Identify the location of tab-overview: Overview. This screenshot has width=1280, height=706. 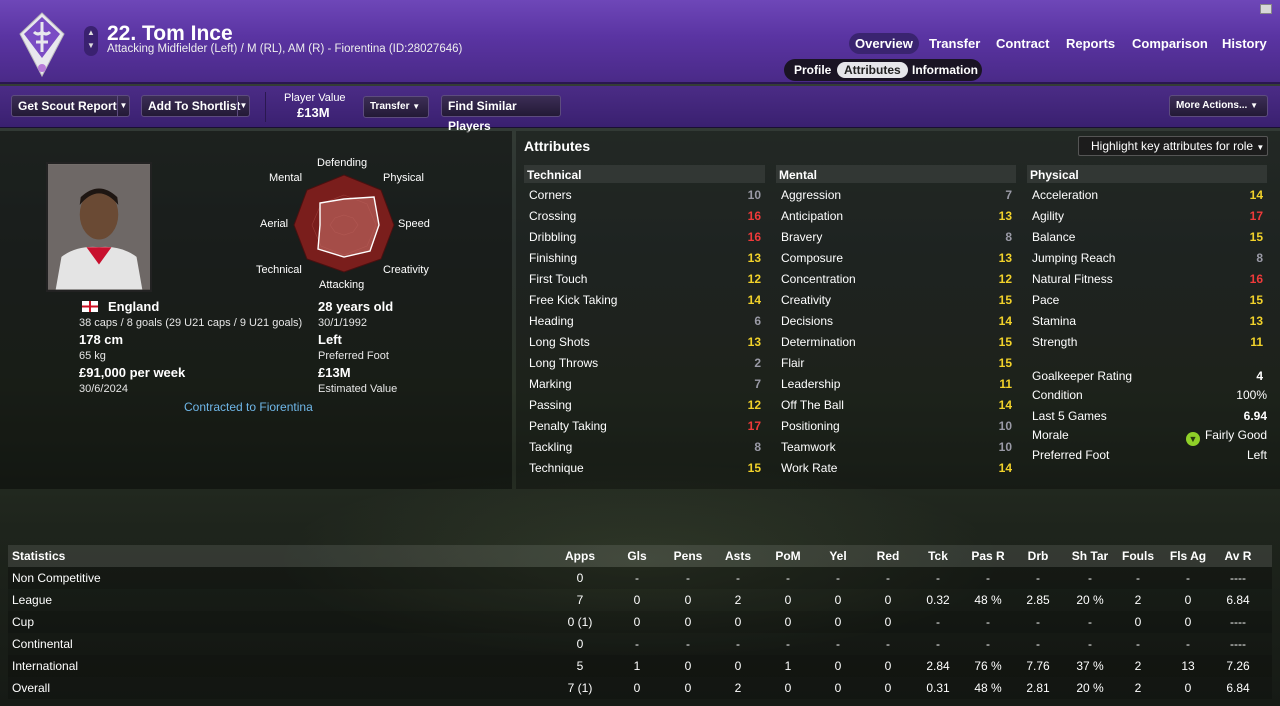
(884, 43).